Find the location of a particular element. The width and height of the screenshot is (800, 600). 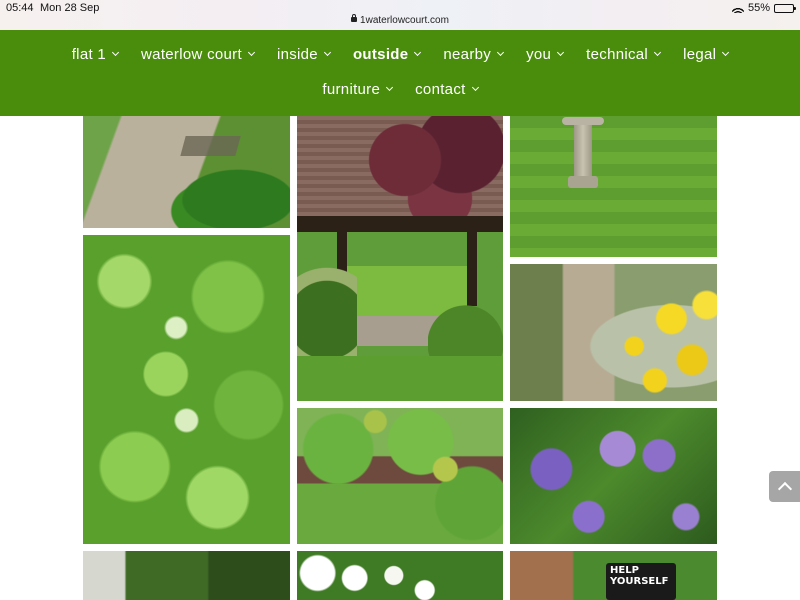

front-lawn is located at coordinates (400, 378).